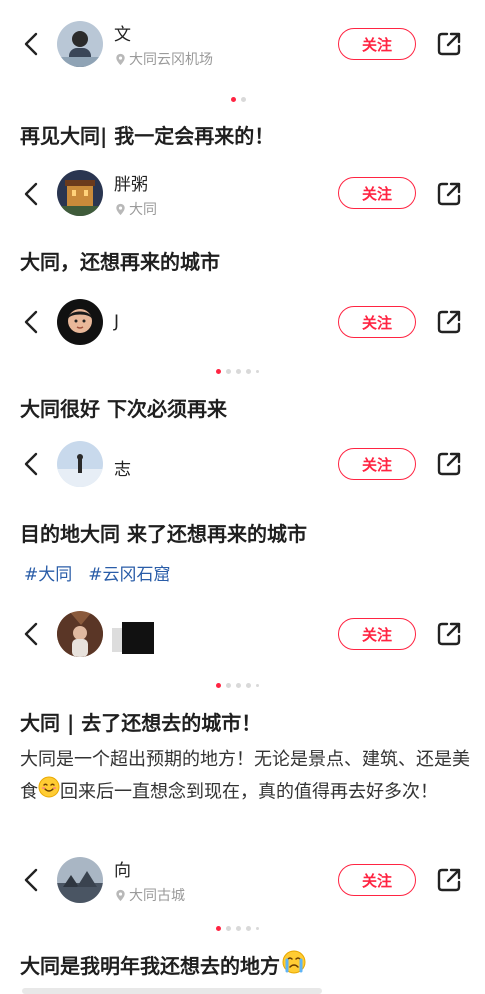 The image size is (485, 994). I want to click on post-header: 向 大同古城 关注, so click(242, 880).